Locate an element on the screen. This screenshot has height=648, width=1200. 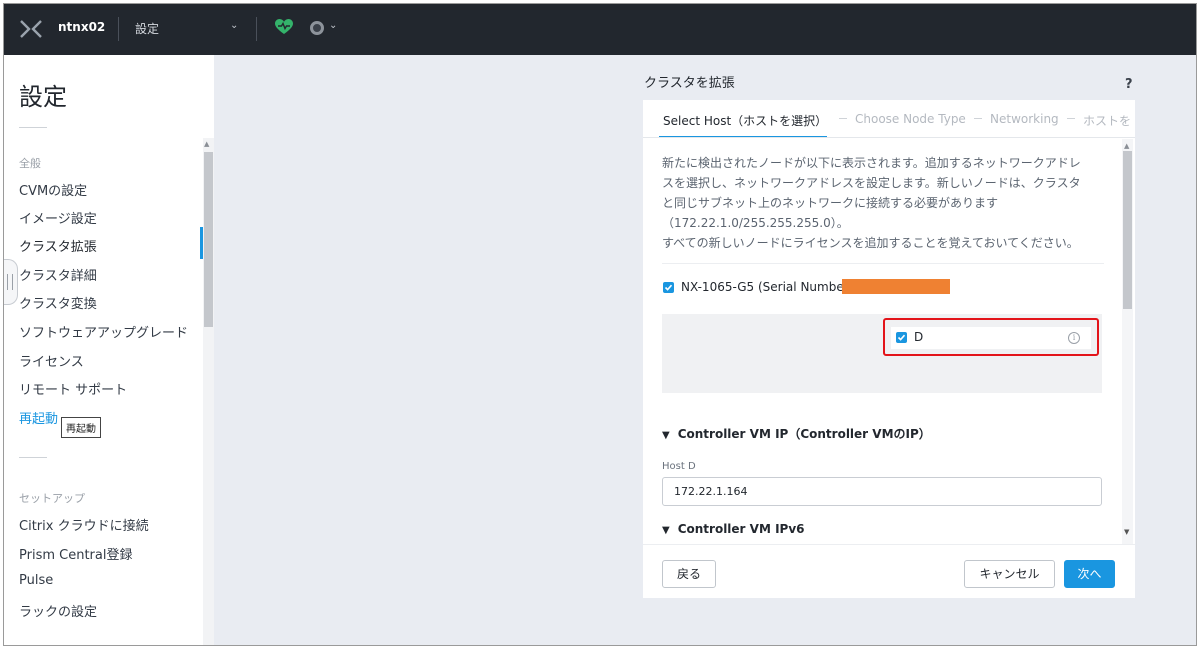
controller-vm-ip-section: ▼ Controller VM IP（Controller VMのIP） is located at coordinates (796, 433).